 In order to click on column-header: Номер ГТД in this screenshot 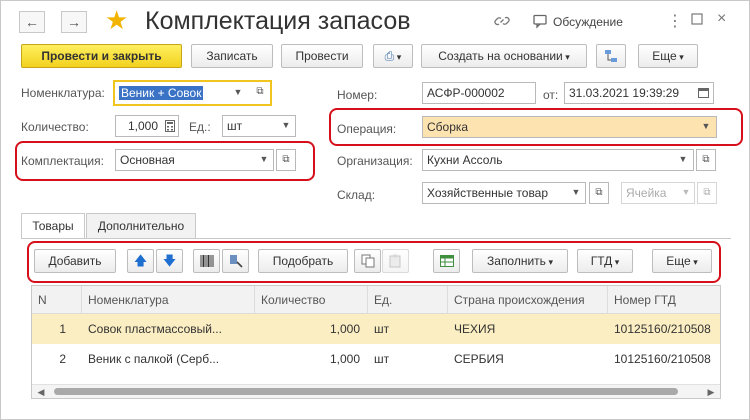, I will do `click(664, 300)`.